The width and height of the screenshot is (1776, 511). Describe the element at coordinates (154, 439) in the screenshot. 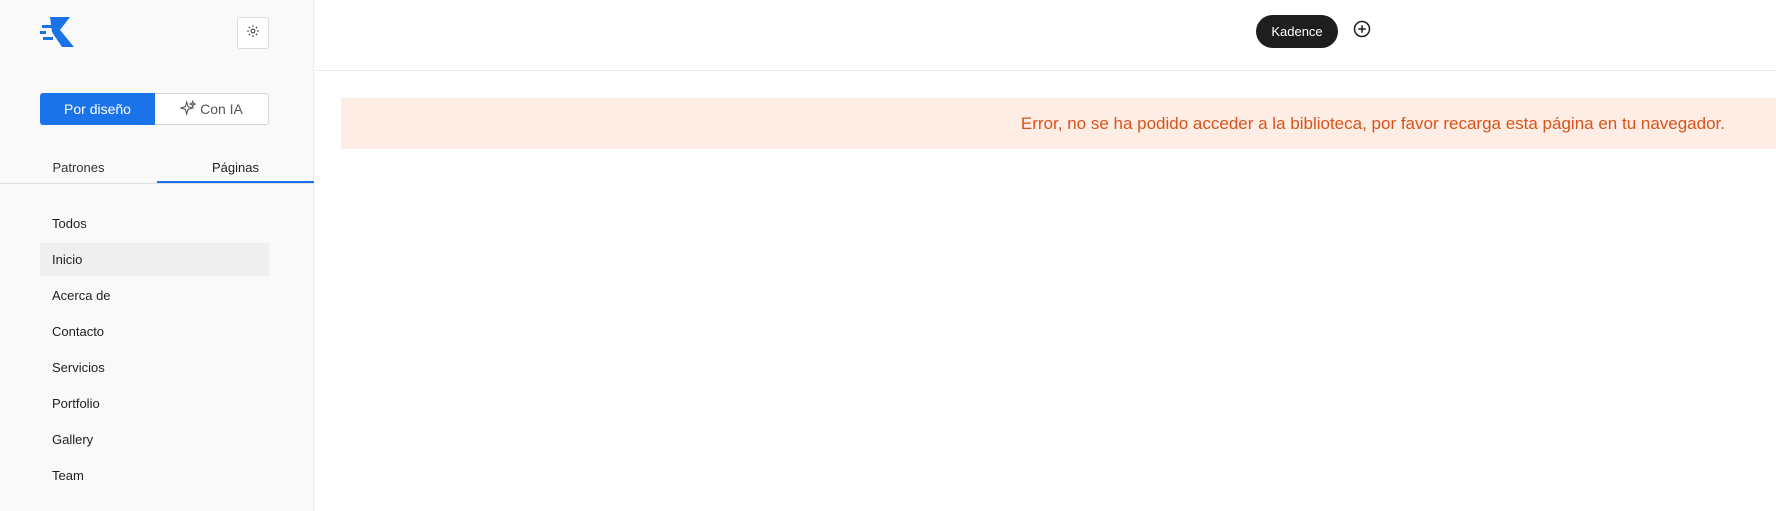

I see `page-category-gallery: Gallery` at that location.